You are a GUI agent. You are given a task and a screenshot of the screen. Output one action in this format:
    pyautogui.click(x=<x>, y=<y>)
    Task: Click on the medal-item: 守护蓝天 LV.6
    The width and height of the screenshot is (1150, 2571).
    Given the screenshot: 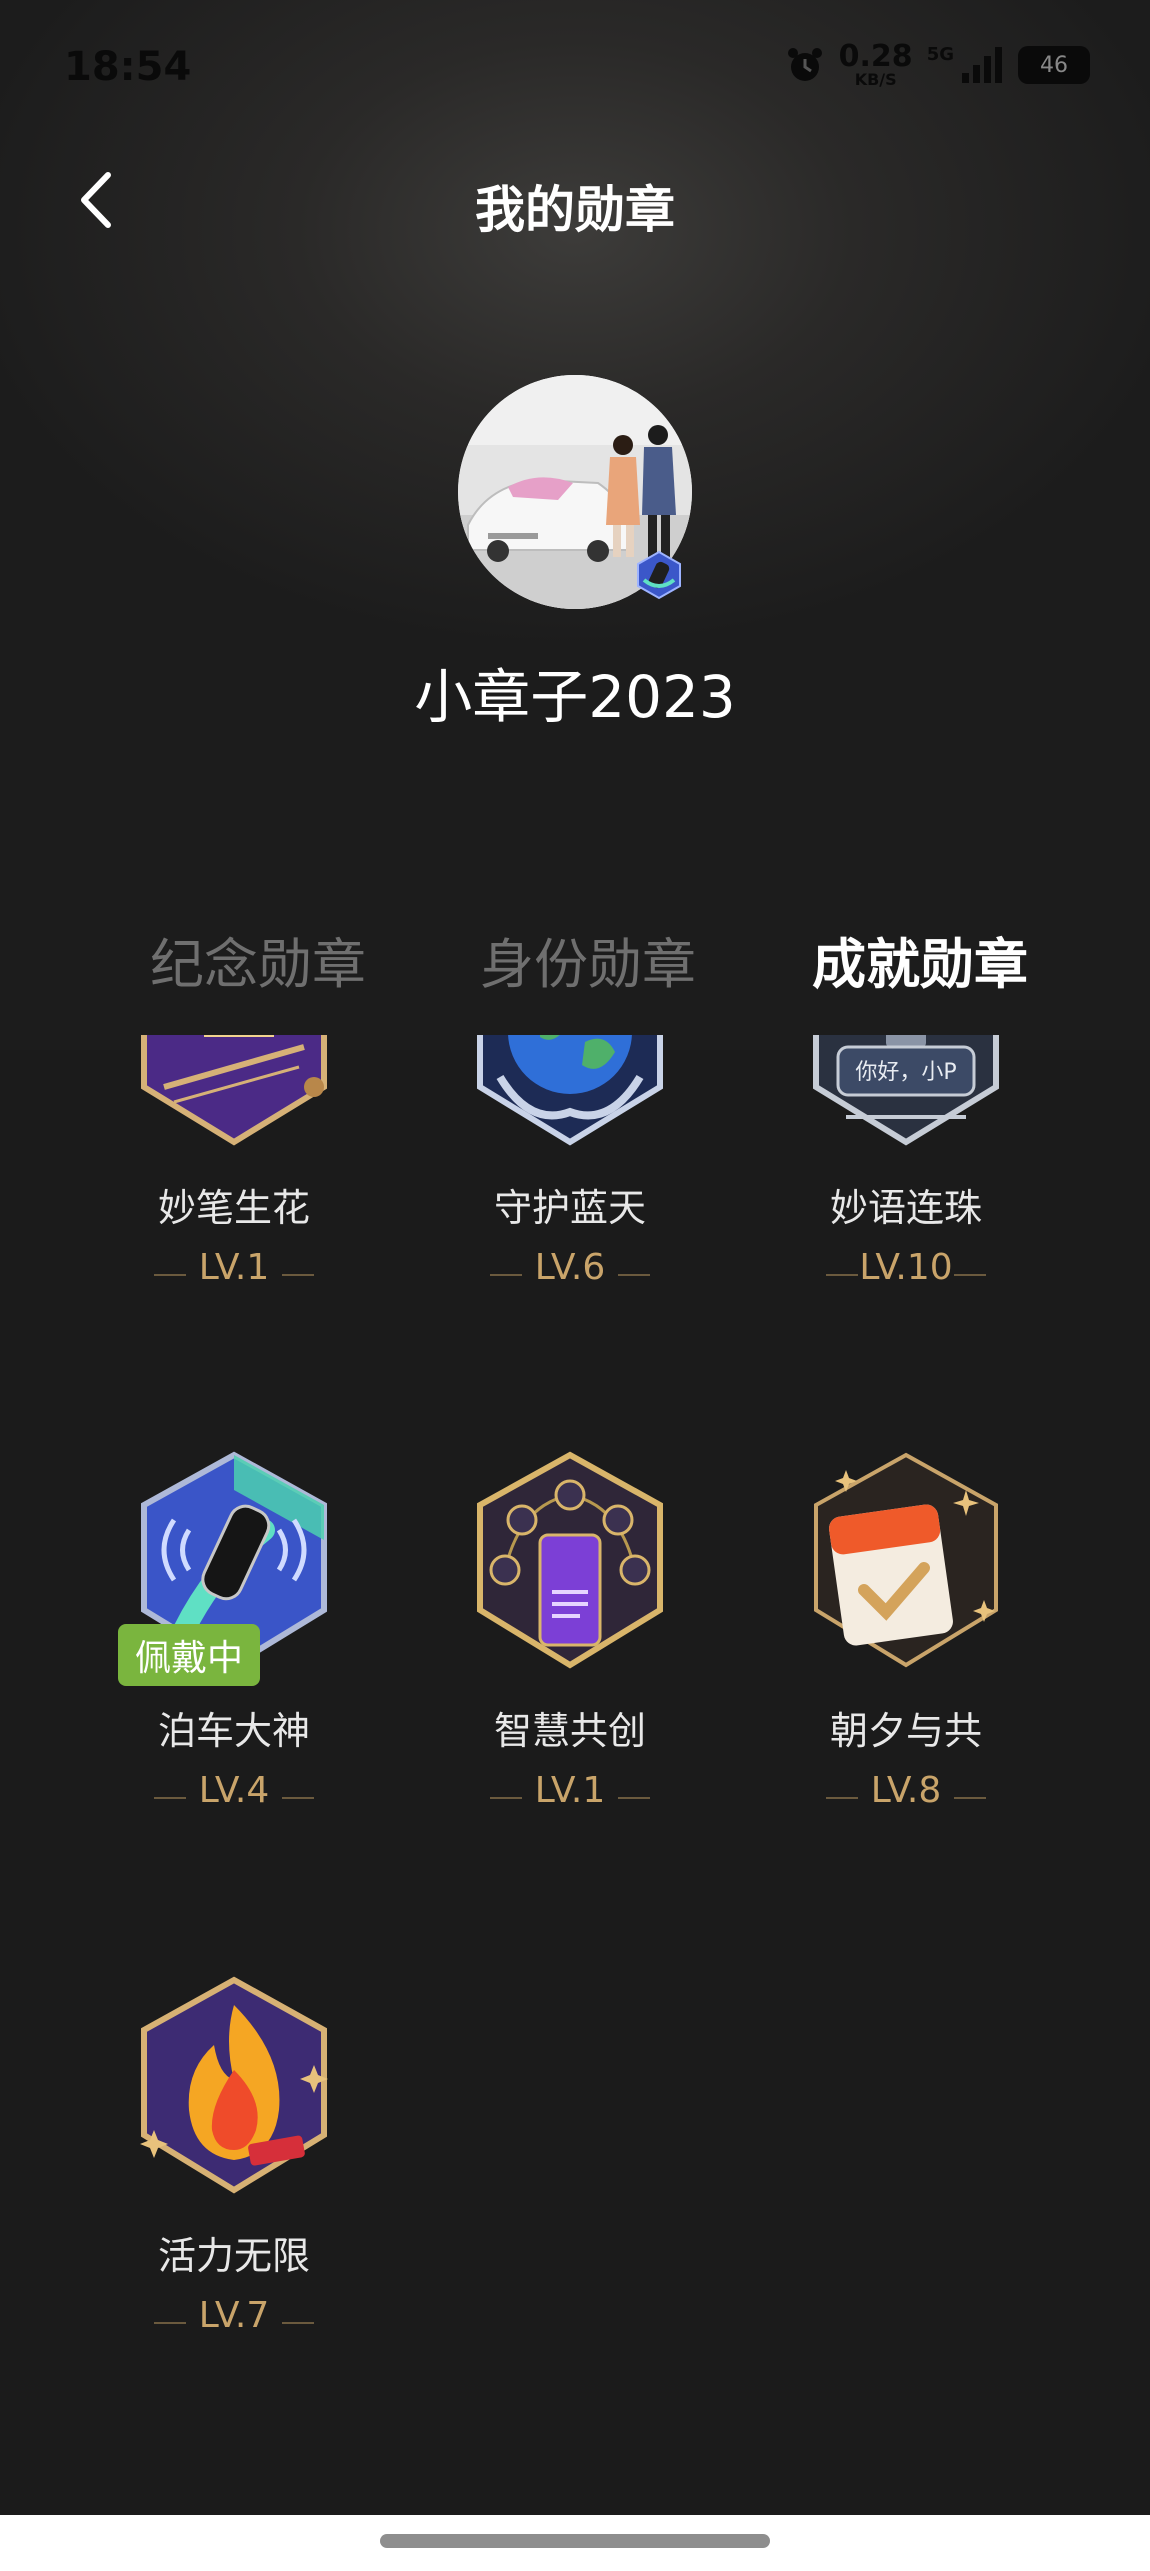 What is the action you would take?
    pyautogui.click(x=570, y=1161)
    